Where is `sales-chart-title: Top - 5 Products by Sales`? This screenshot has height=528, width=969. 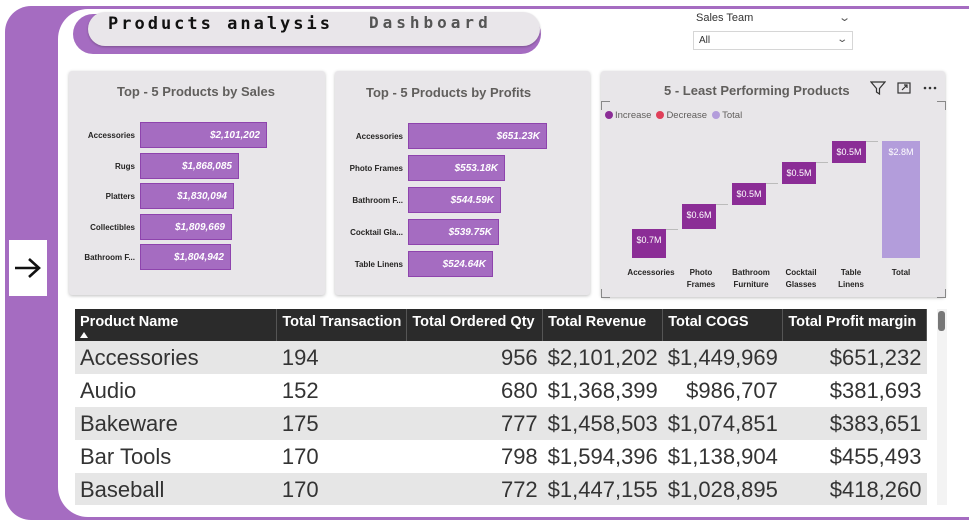
sales-chart-title: Top - 5 Products by Sales is located at coordinates (196, 91).